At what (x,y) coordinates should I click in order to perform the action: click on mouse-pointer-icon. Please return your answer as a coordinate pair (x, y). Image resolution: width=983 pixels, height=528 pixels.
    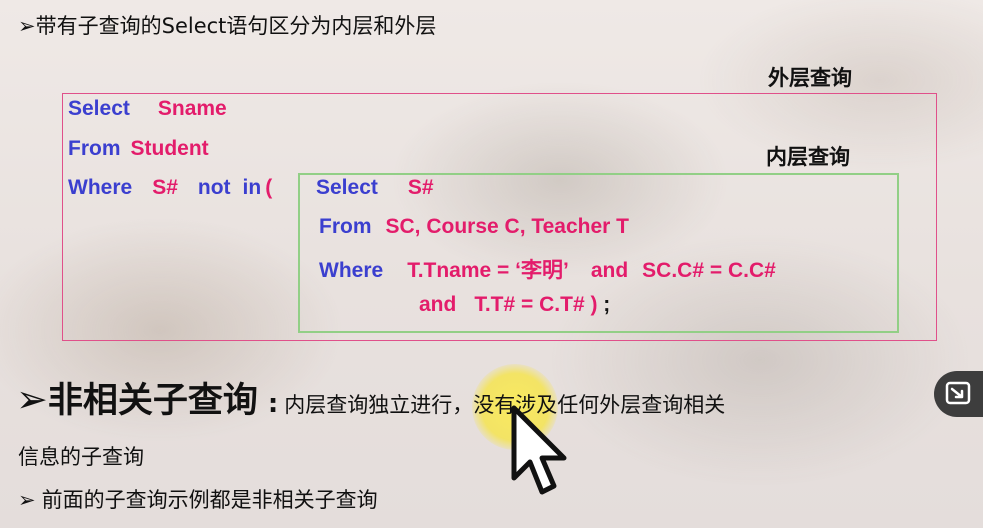
    Looking at the image, I should click on (539, 453).